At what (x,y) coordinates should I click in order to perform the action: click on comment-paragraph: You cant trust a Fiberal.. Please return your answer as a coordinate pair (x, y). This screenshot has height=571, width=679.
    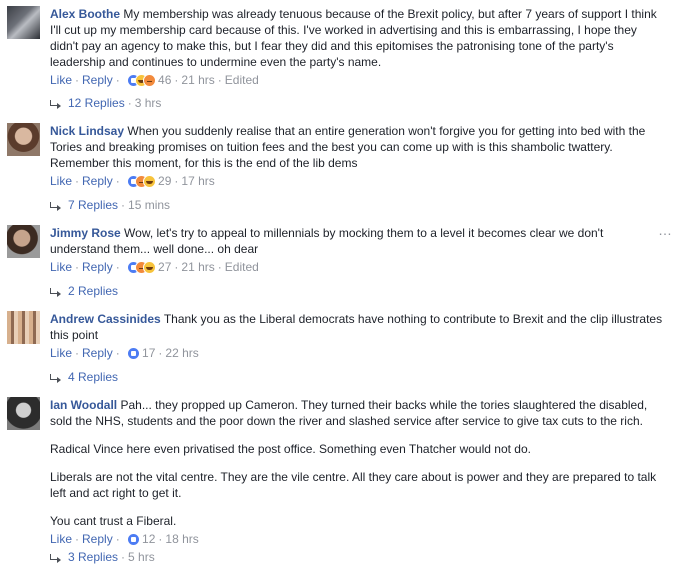
    Looking at the image, I should click on (113, 521).